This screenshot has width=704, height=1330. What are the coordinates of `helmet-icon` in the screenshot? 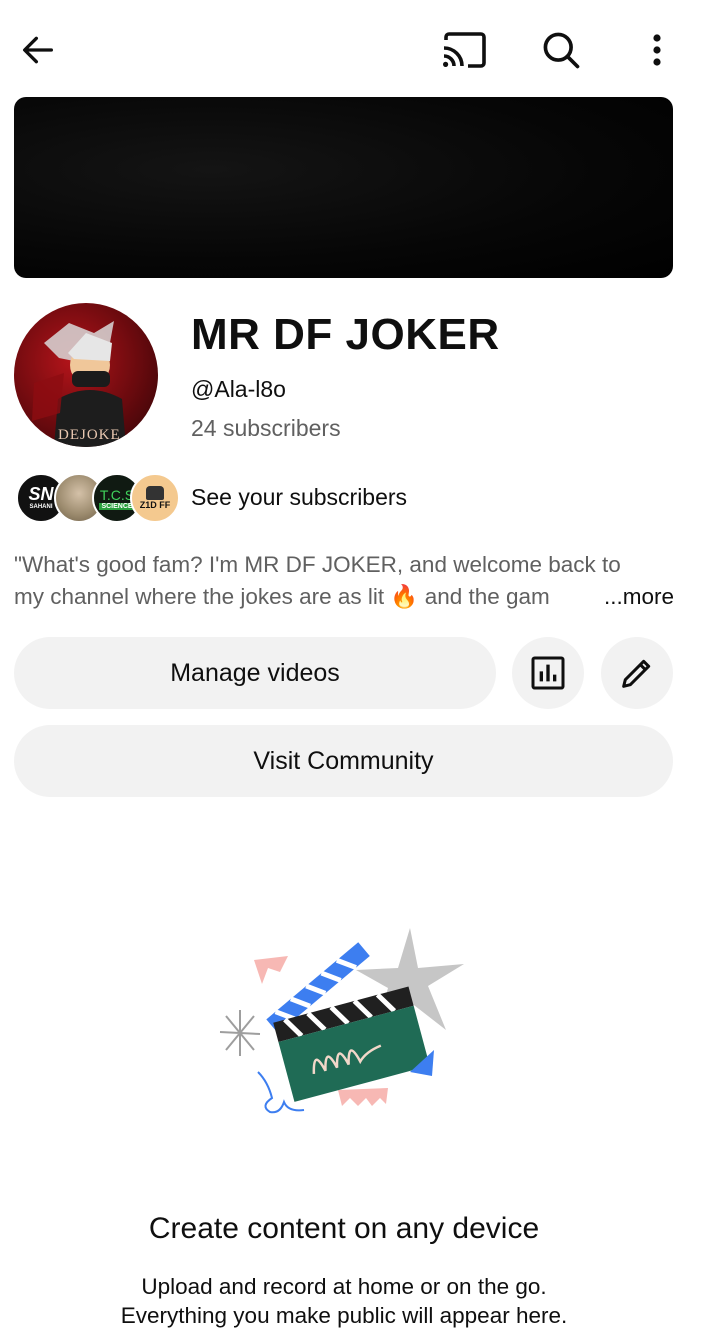 It's located at (155, 492).